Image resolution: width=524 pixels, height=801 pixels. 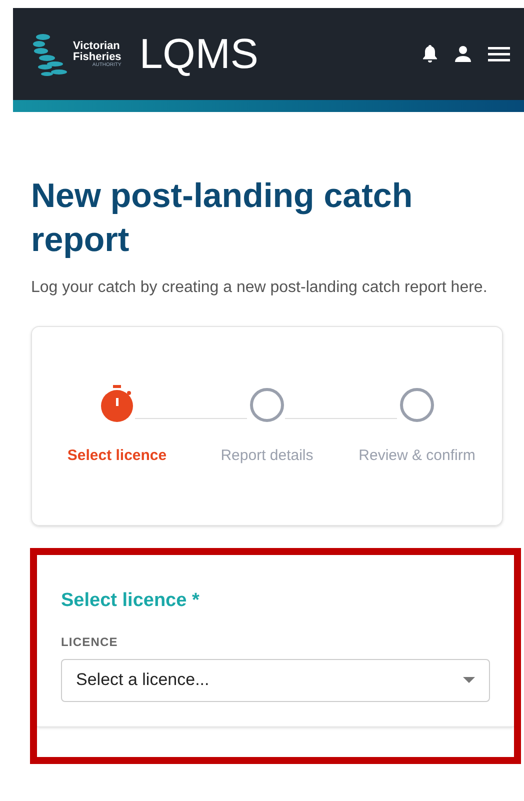 What do you see at coordinates (90, 642) in the screenshot?
I see `field-label: LICENCE` at bounding box center [90, 642].